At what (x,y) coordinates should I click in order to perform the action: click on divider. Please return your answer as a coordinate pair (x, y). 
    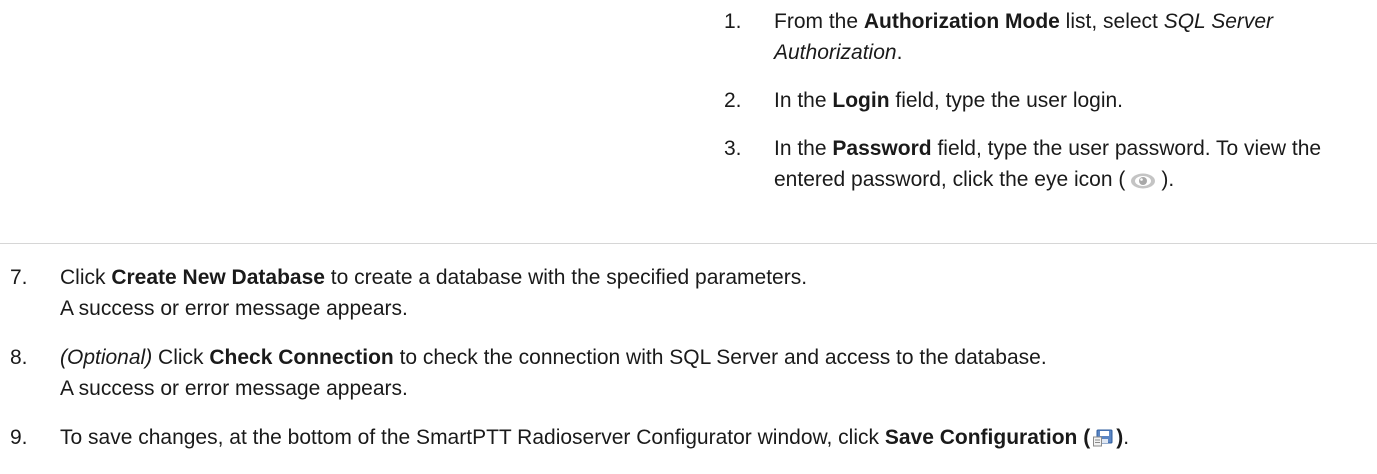
    Looking at the image, I should click on (688, 243).